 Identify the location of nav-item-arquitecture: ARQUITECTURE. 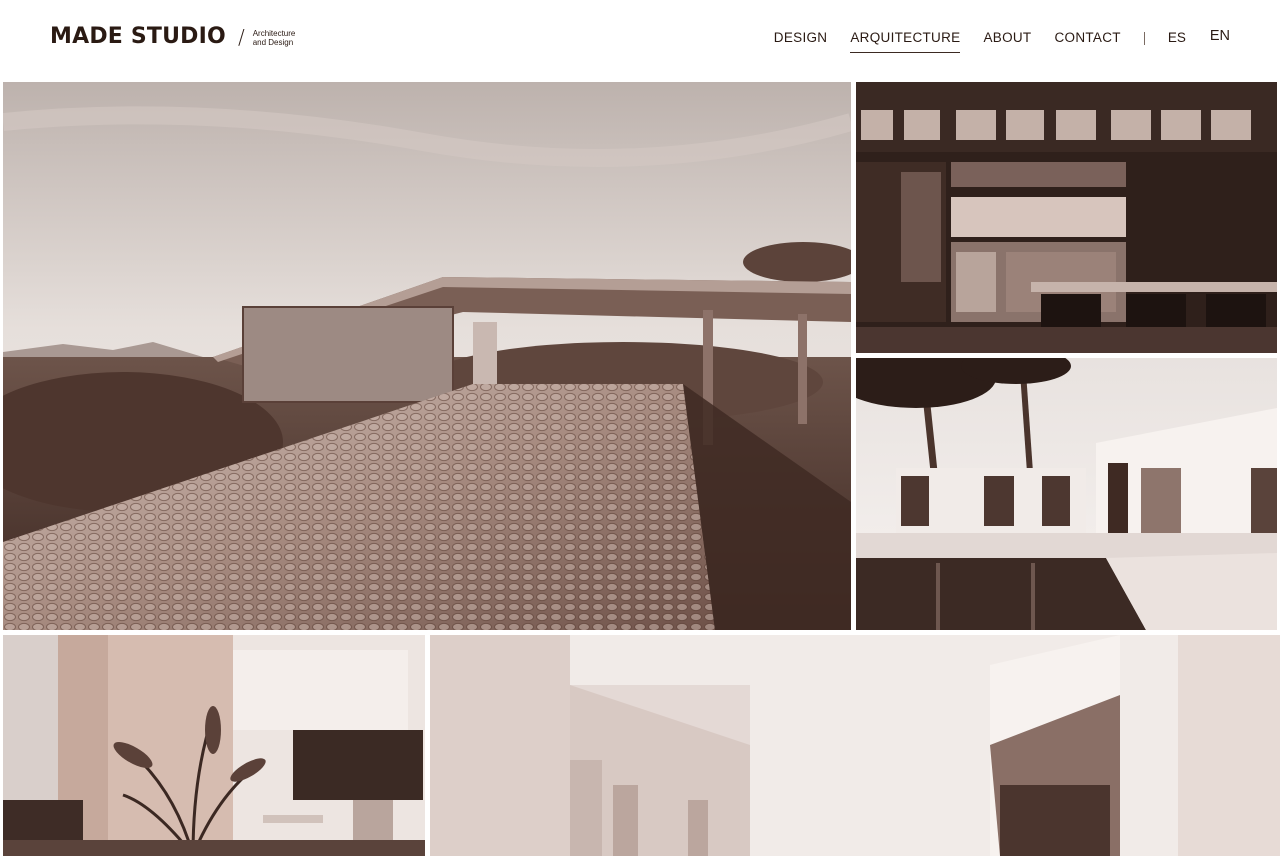
(905, 41).